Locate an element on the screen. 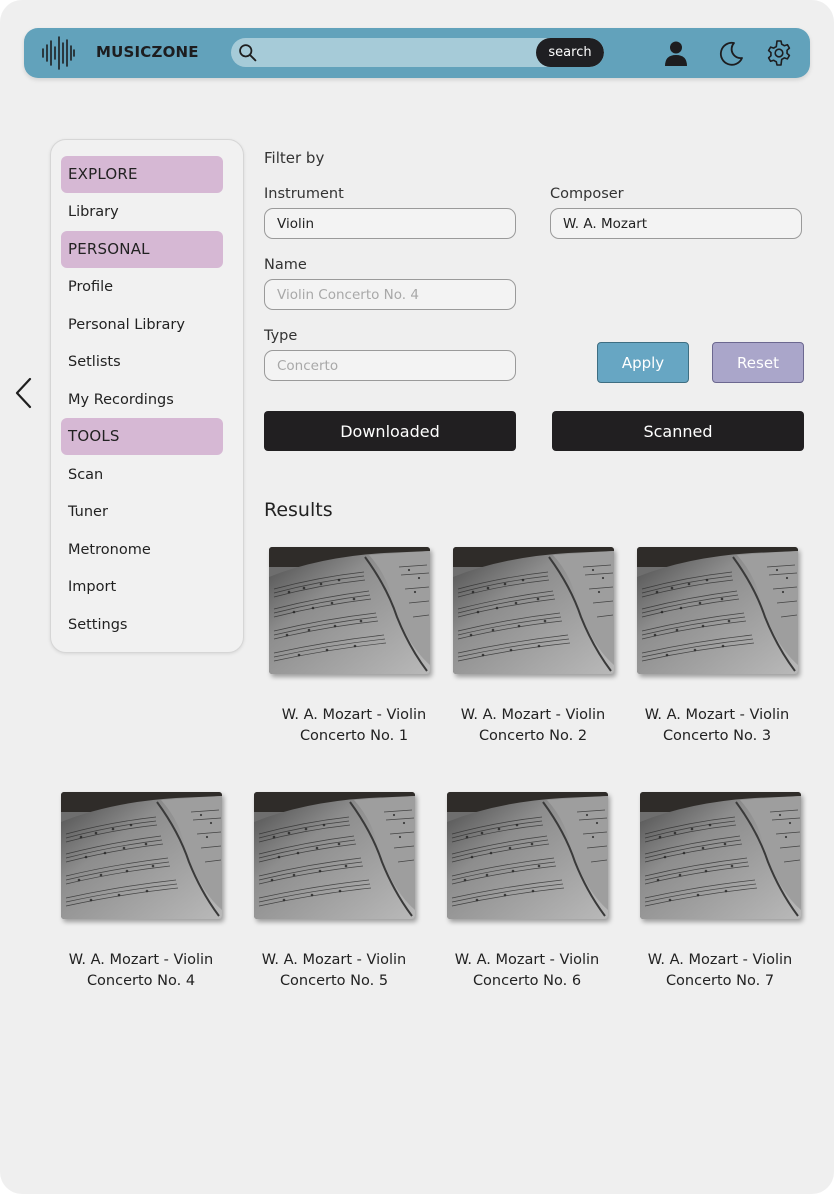 The image size is (834, 1194). scanned-button: Scanned is located at coordinates (678, 431).